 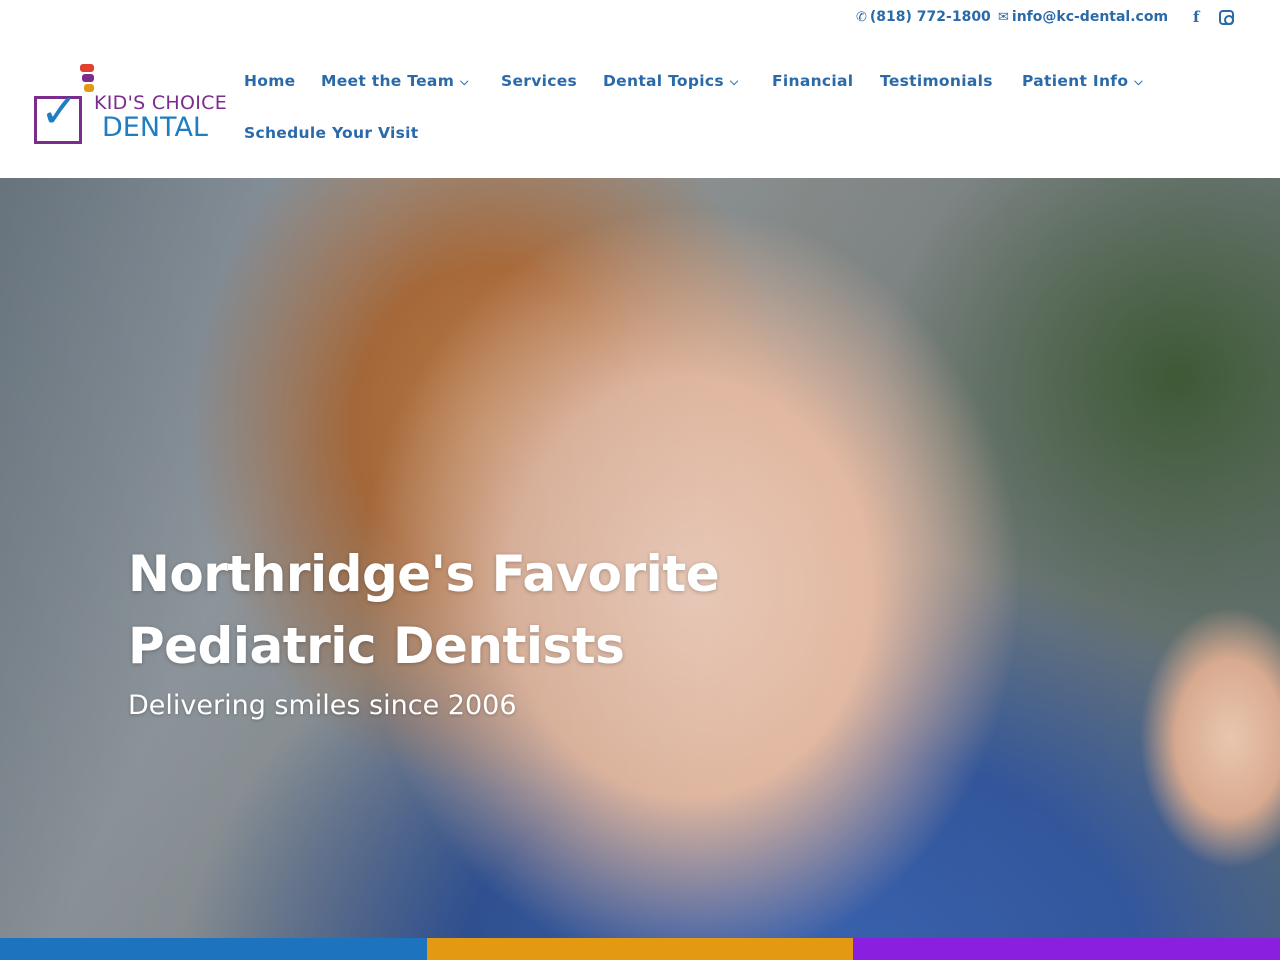 What do you see at coordinates (1075, 81) in the screenshot?
I see `nav-label: Patient Info` at bounding box center [1075, 81].